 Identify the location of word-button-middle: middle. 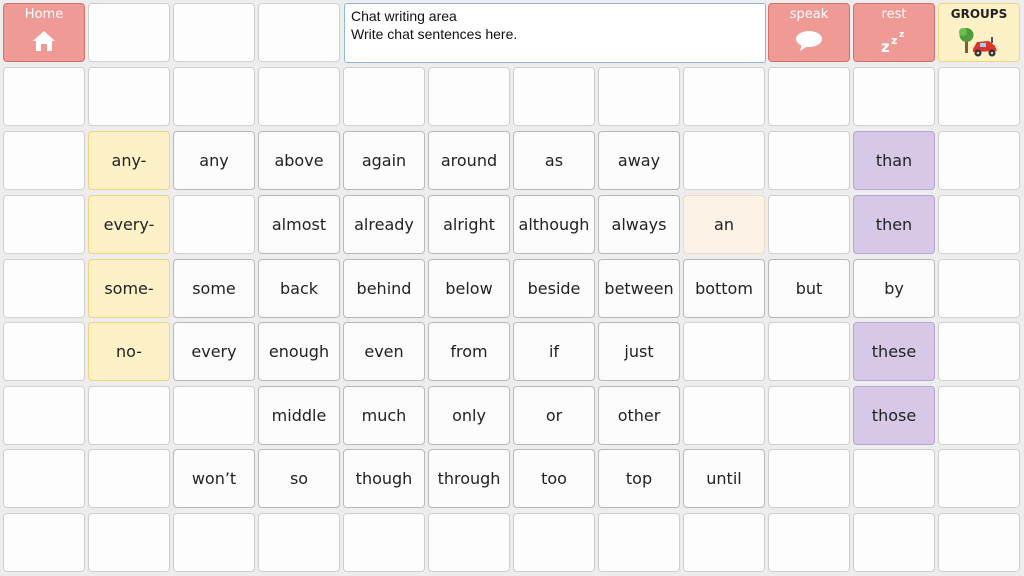
(299, 415).